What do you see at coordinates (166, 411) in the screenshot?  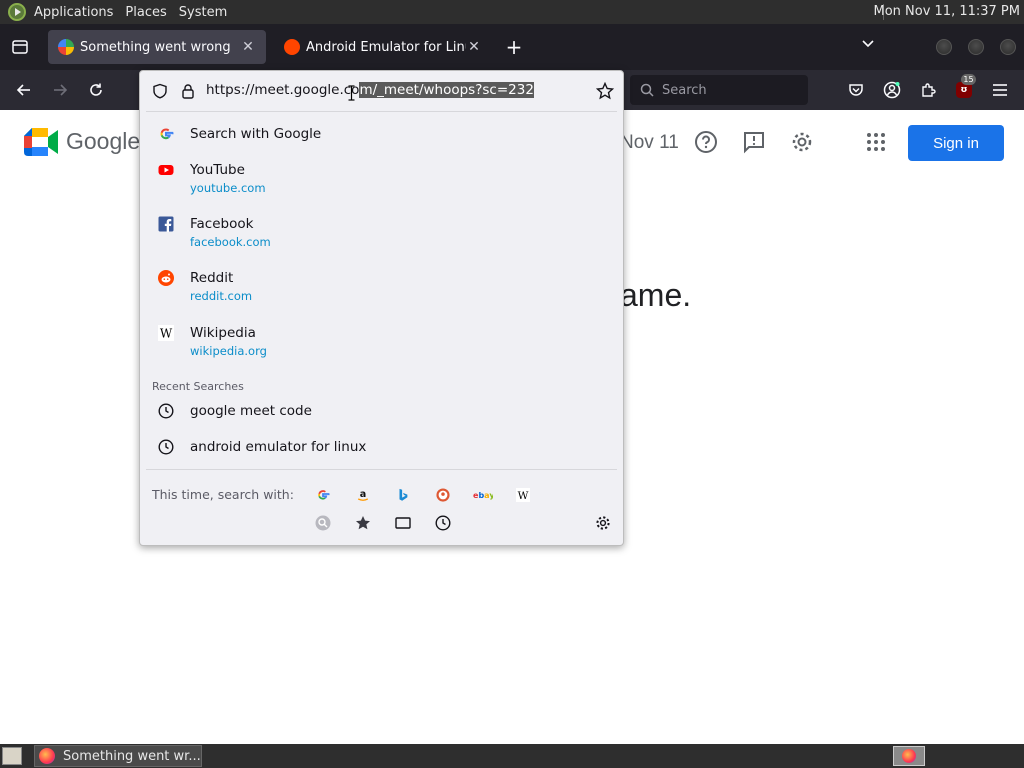 I see `history-clock-icon` at bounding box center [166, 411].